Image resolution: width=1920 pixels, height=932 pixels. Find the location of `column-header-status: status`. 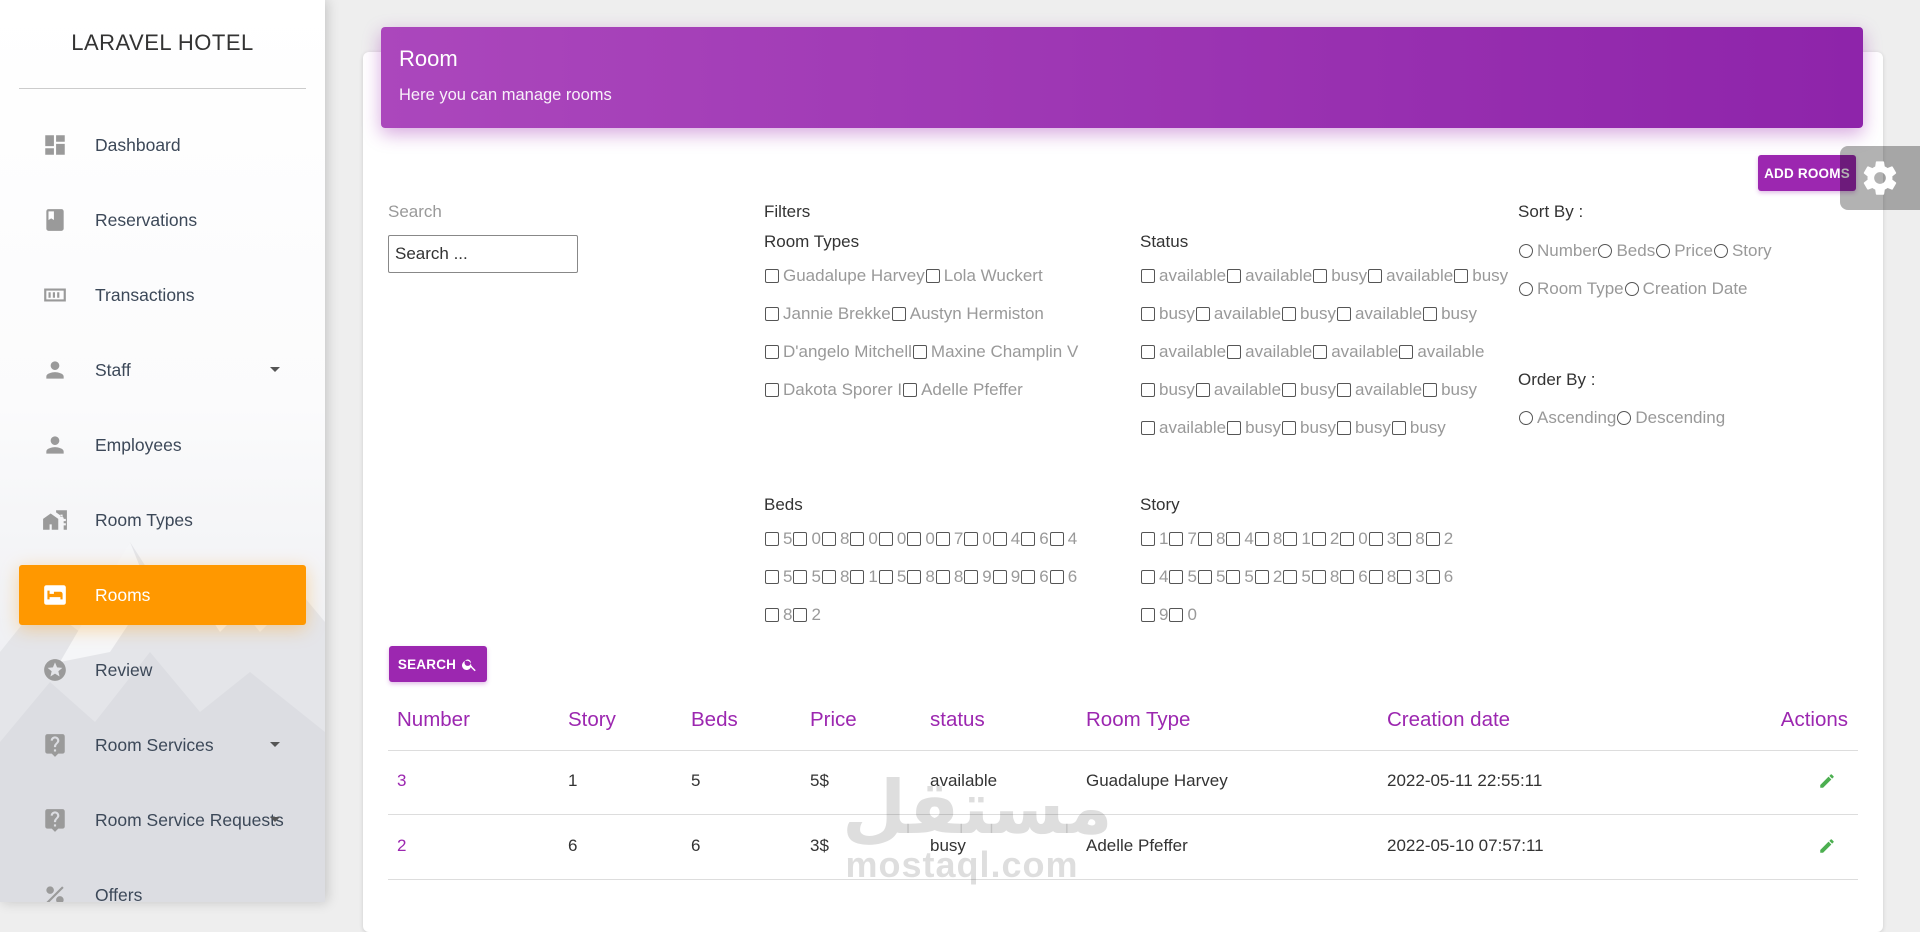

column-header-status: status is located at coordinates (957, 720).